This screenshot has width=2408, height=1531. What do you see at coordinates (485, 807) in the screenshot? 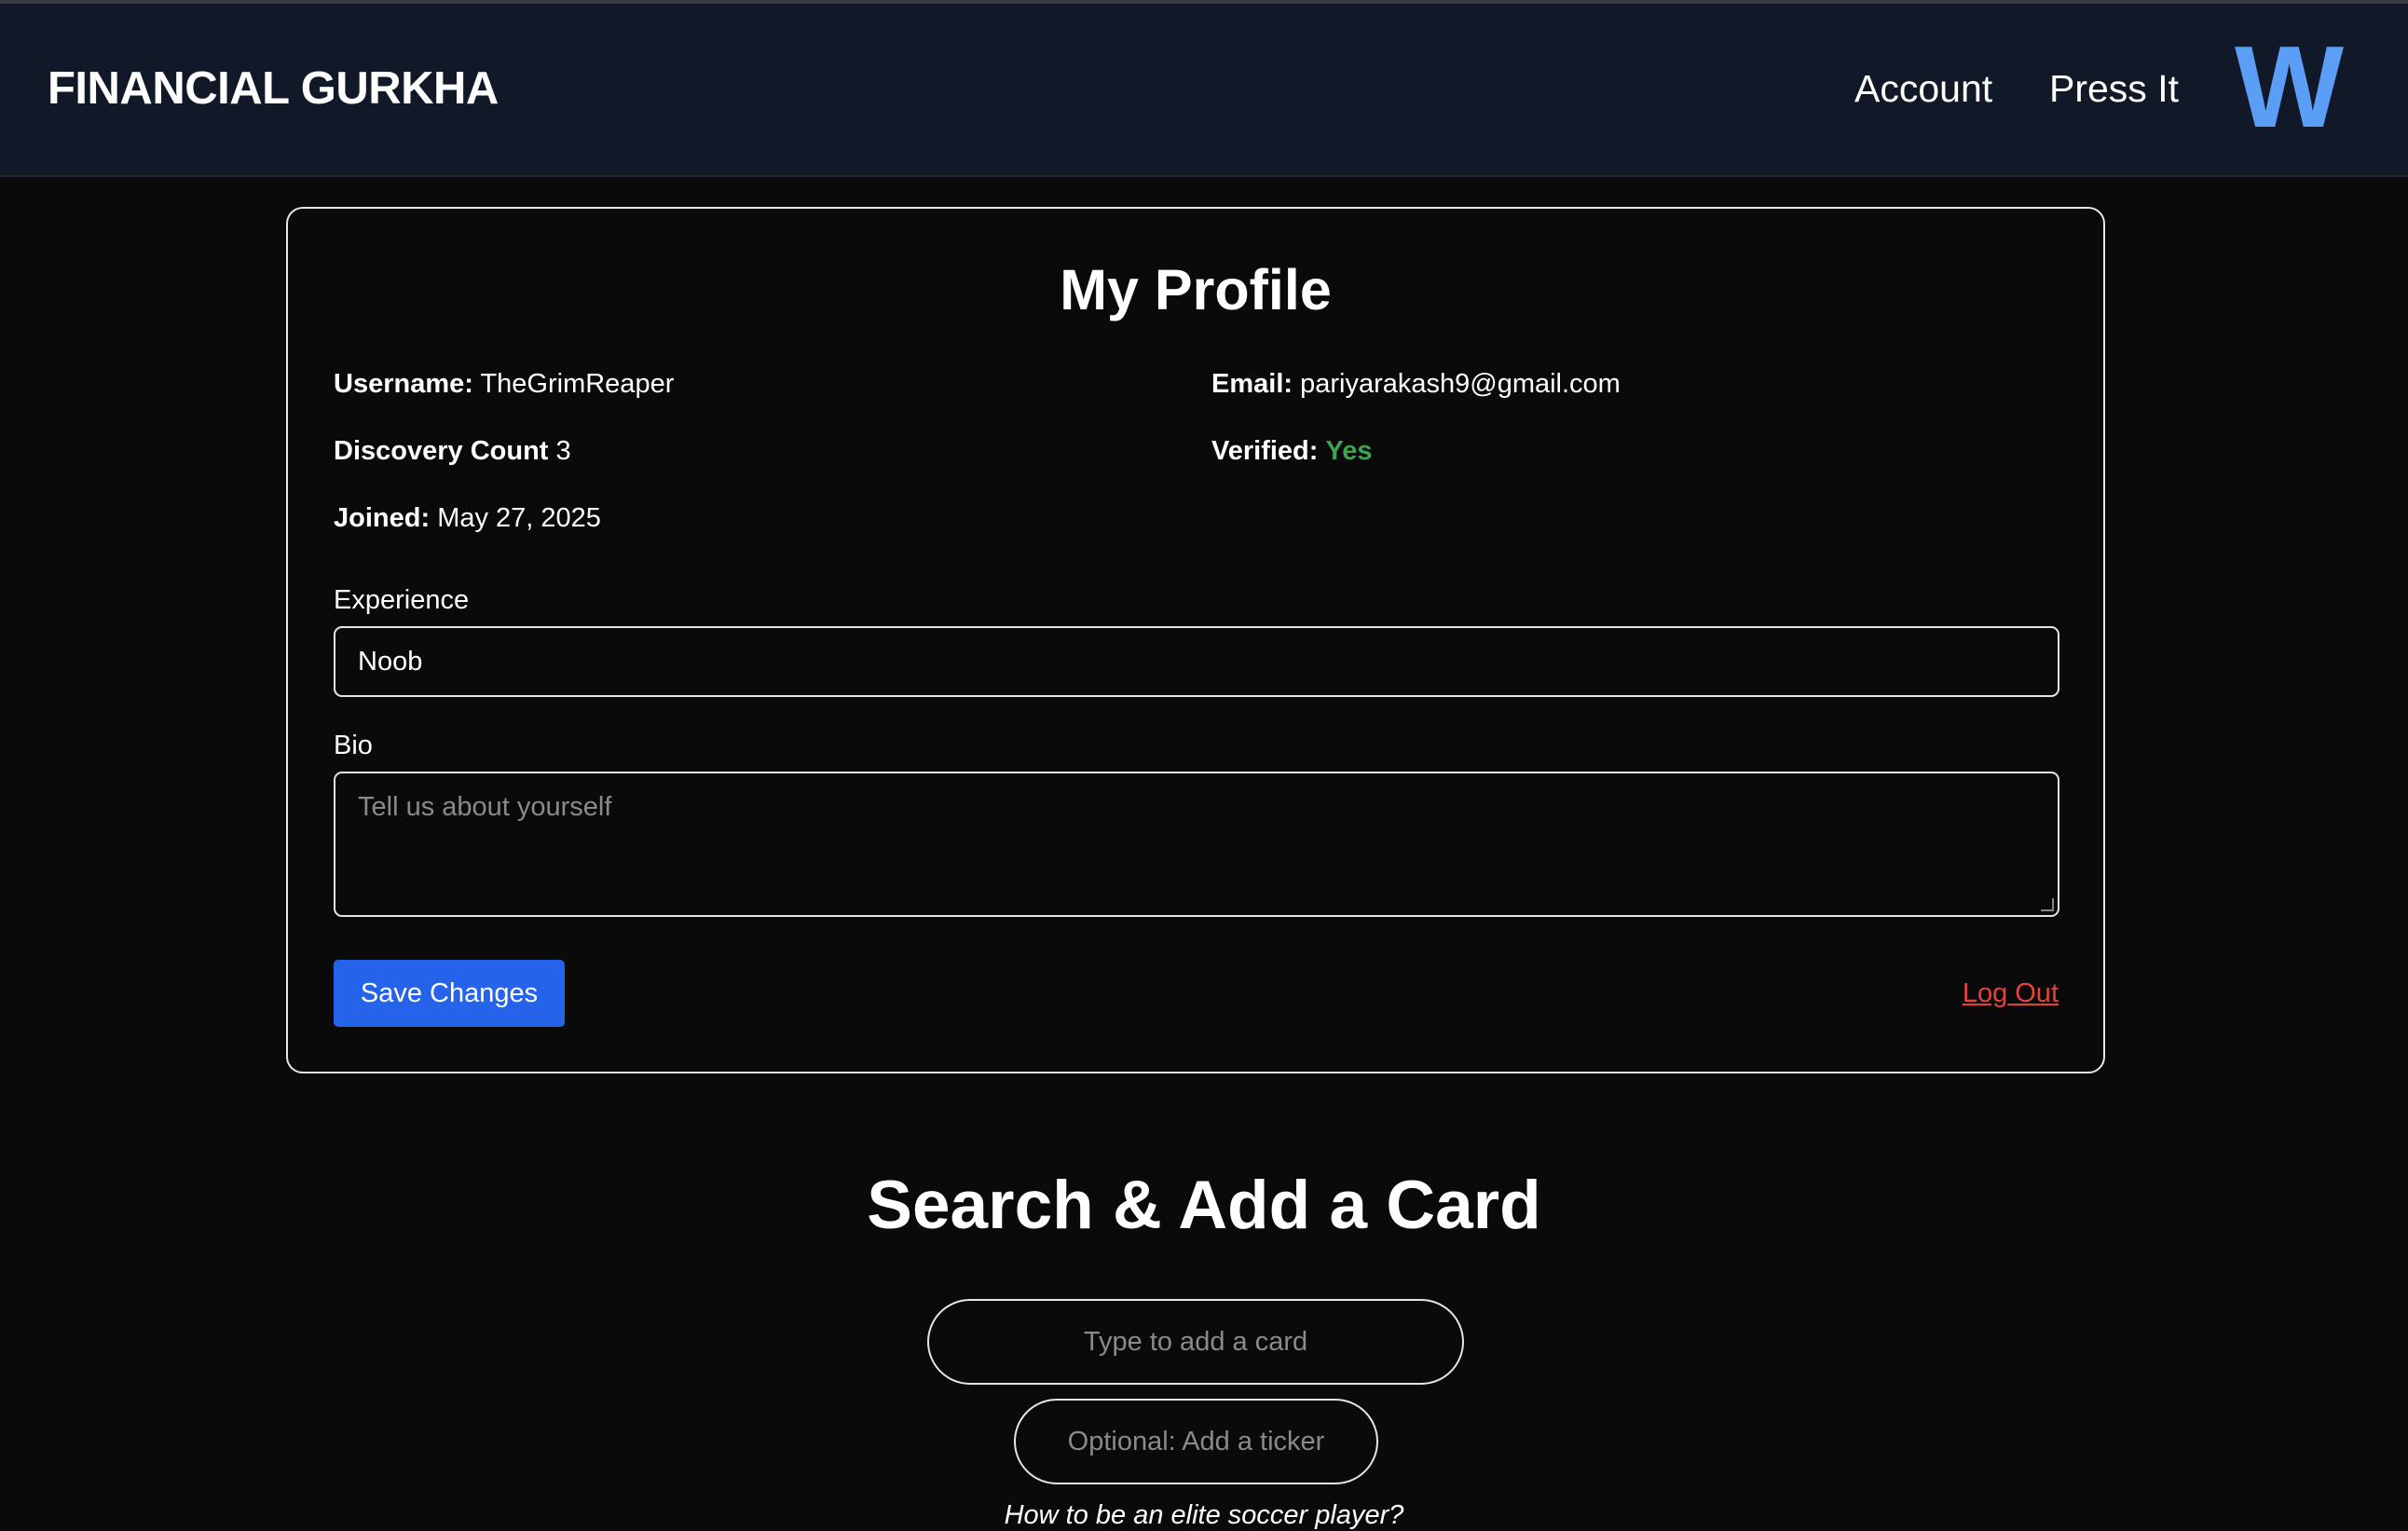
I see `bio-placeholder: Tell us about yourself` at bounding box center [485, 807].